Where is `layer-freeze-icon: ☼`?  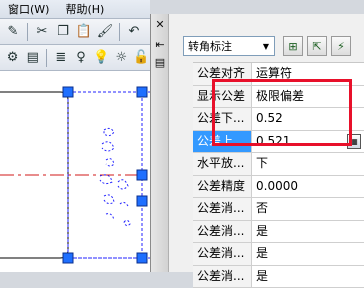 layer-freeze-icon: ☼ is located at coordinates (121, 58).